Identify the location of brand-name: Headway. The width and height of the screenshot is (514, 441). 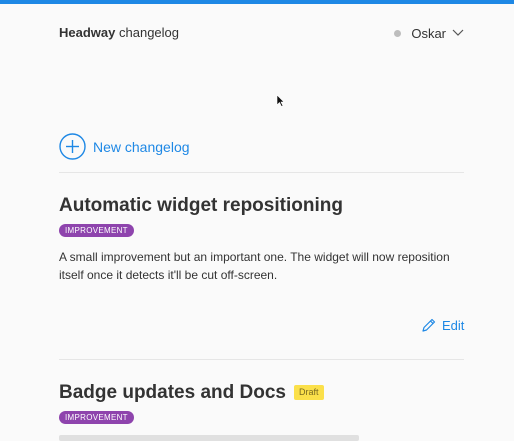
(87, 32).